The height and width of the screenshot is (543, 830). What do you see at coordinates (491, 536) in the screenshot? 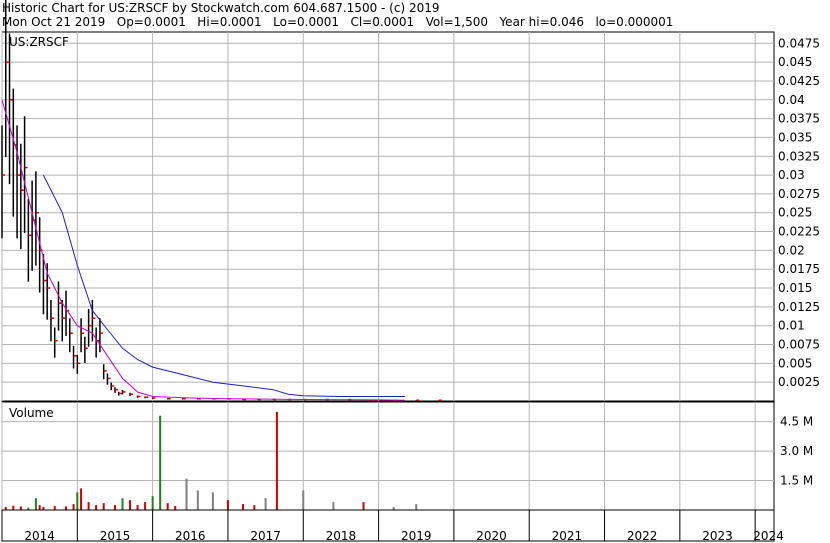
I see `year-label: 2020` at bounding box center [491, 536].